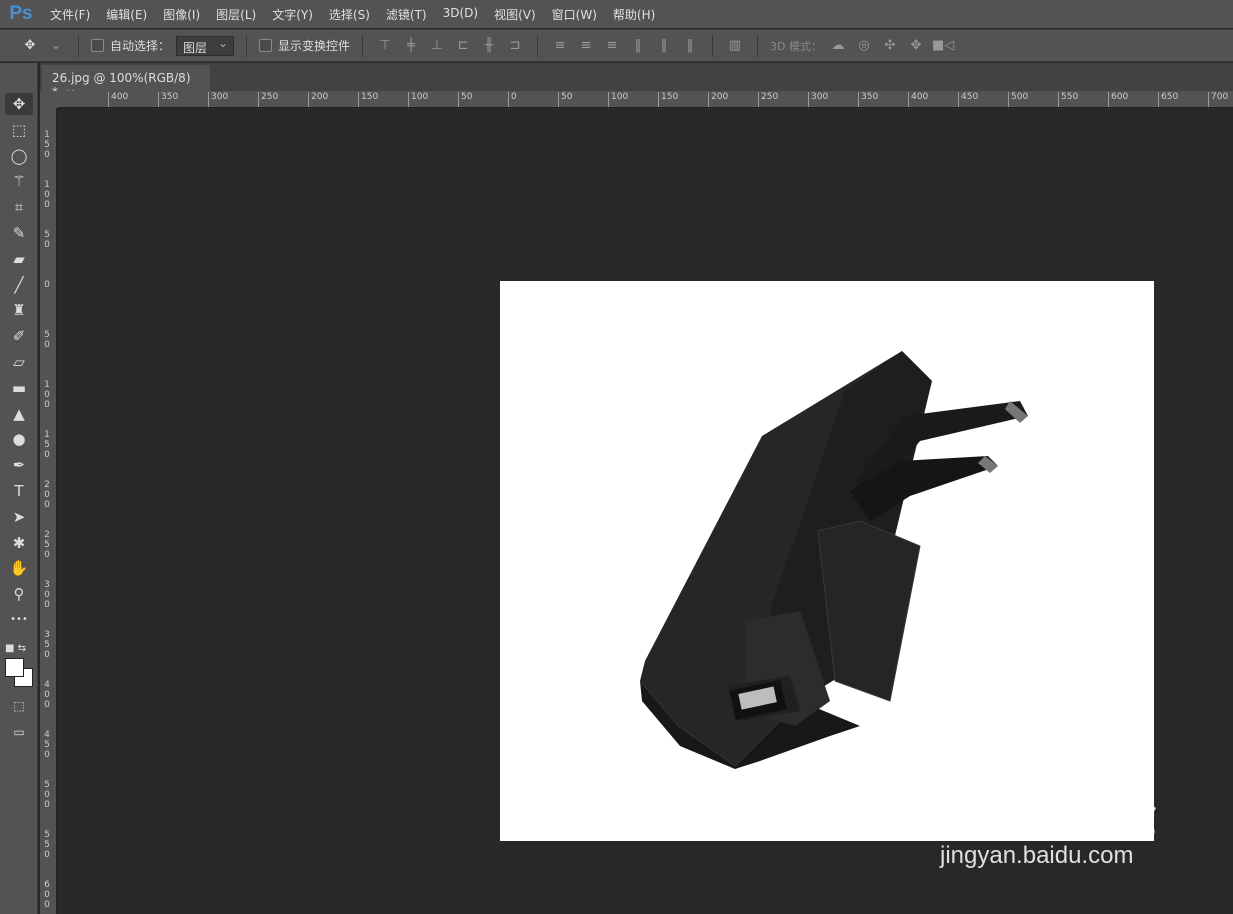  What do you see at coordinates (19, 439) in the screenshot?
I see `dodge-icon: ●` at bounding box center [19, 439].